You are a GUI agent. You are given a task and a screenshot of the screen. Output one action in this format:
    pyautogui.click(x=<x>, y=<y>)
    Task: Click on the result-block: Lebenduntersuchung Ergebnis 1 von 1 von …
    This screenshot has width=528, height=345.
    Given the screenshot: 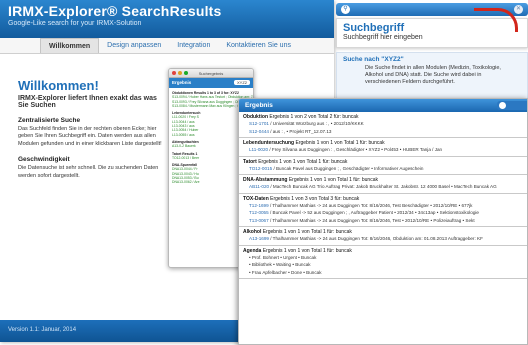 What is the action you would take?
    pyautogui.click(x=383, y=147)
    